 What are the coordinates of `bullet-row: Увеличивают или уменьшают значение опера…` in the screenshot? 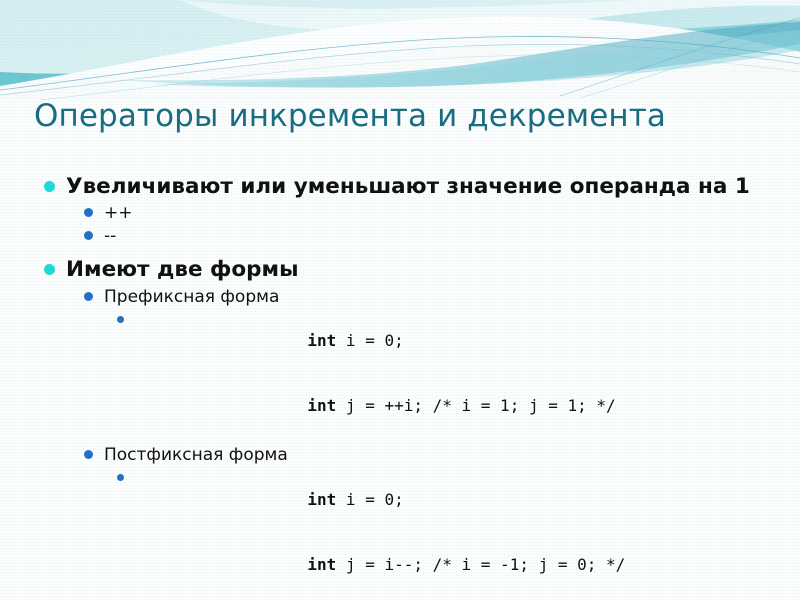 It's located at (406, 187).